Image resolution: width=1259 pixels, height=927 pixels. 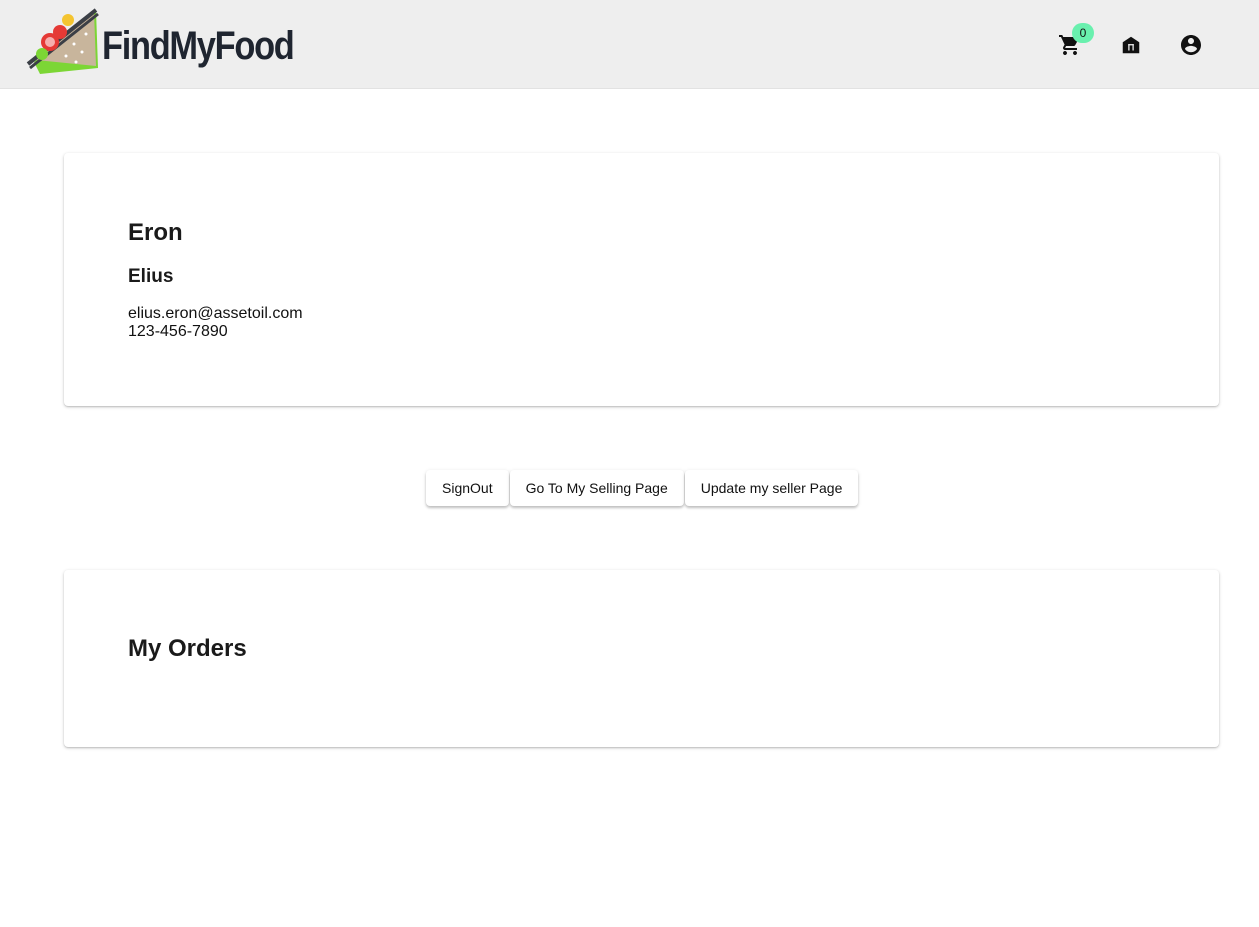 I want to click on orders-title: My Orders, so click(x=187, y=648).